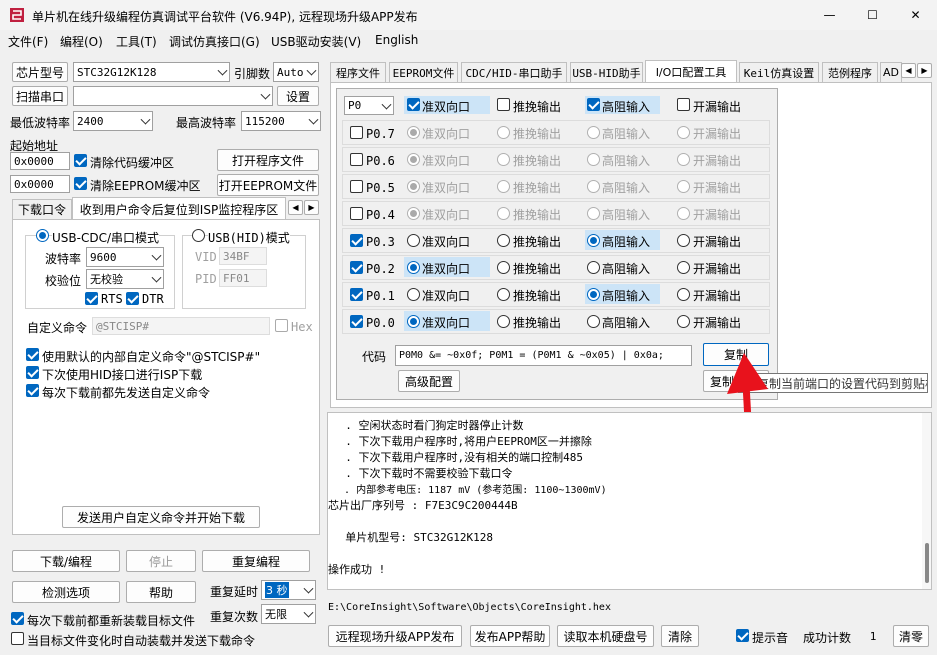 This screenshot has width=937, height=655. I want to click on usb-cdc-radio, so click(42, 235).